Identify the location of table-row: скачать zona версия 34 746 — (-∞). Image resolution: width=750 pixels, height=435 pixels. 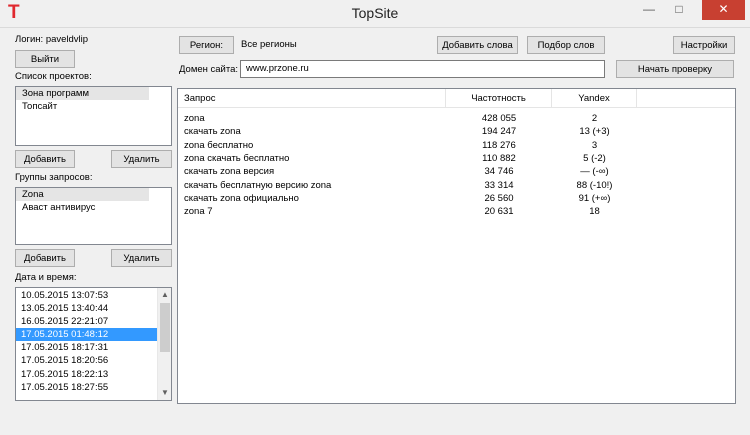
(456, 171).